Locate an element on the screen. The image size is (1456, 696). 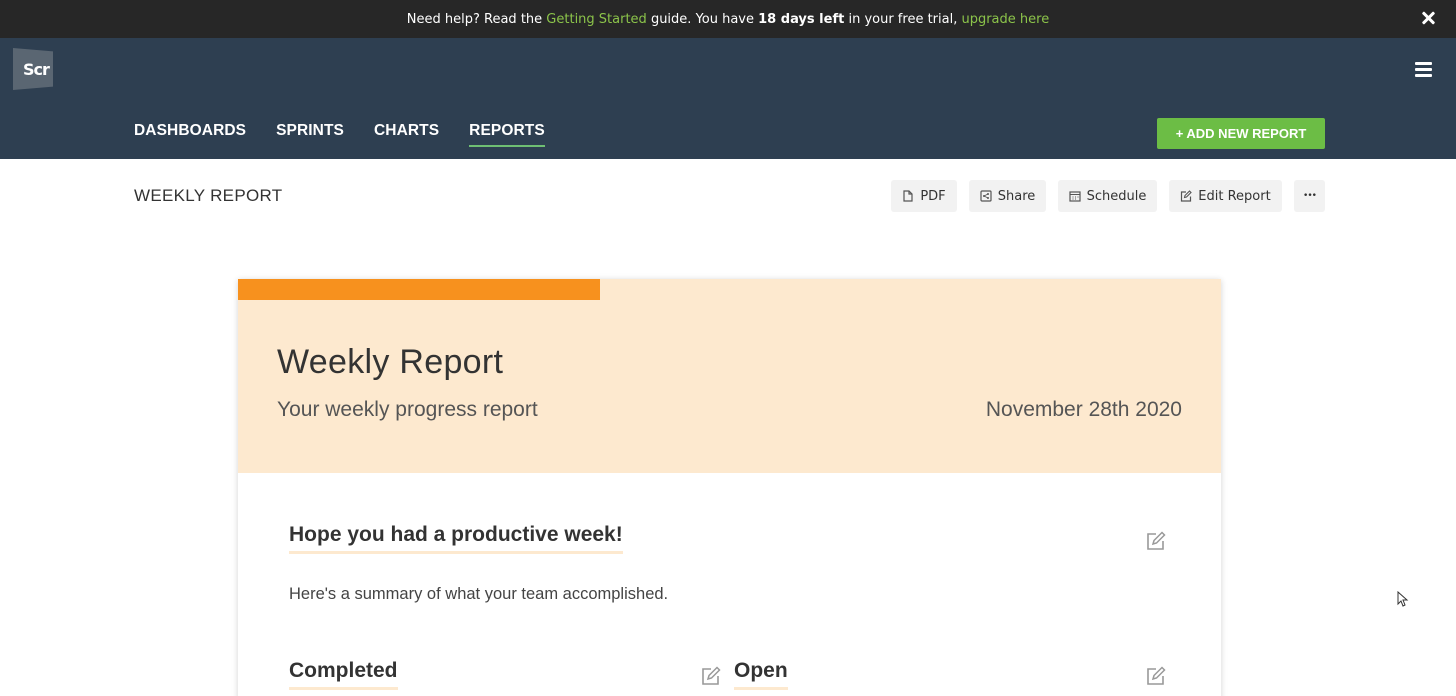
report-subtitle: Your weekly progress report is located at coordinates (407, 409).